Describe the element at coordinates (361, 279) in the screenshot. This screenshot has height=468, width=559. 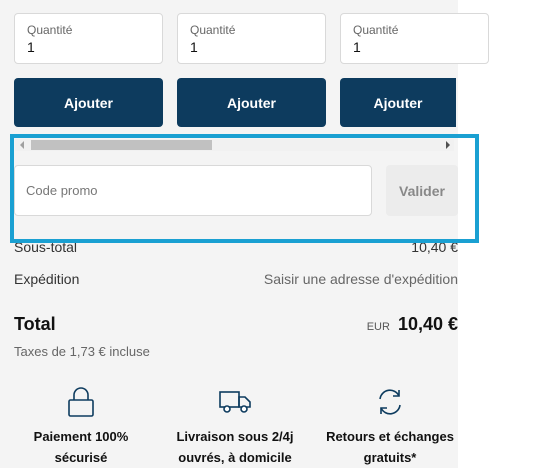
I see `shipping-value: Saisir une adresse d'expédition` at that location.